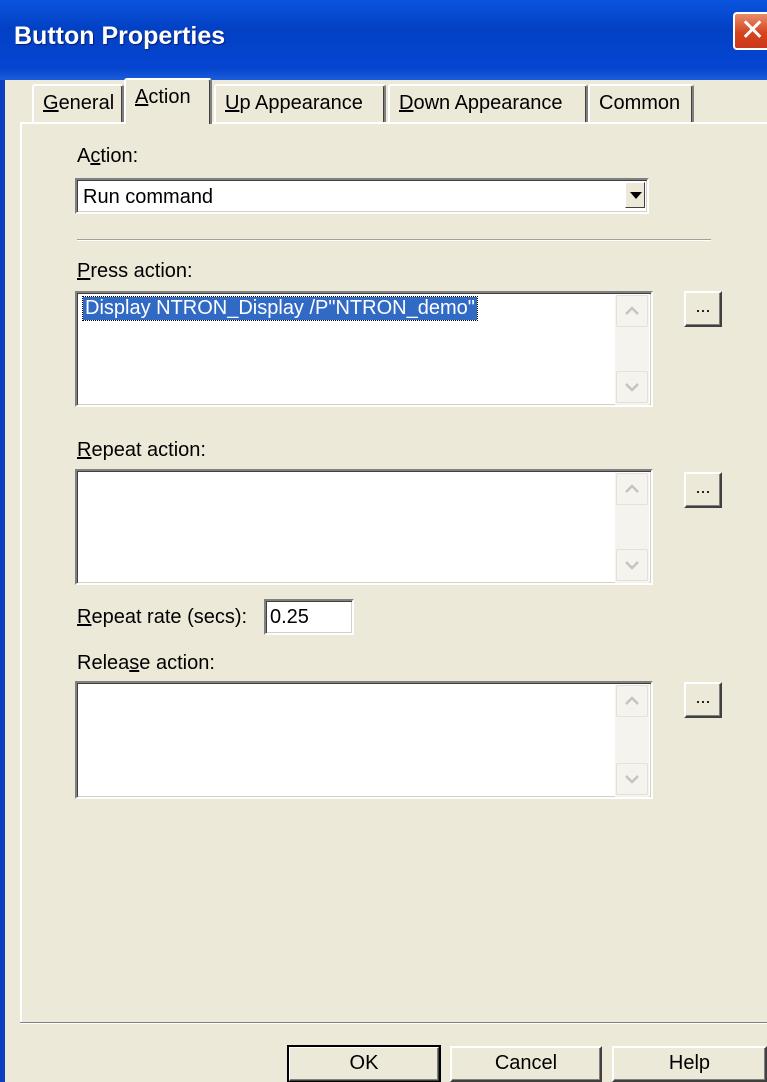 The width and height of the screenshot is (767, 1082). I want to click on release-action-input, so click(364, 740).